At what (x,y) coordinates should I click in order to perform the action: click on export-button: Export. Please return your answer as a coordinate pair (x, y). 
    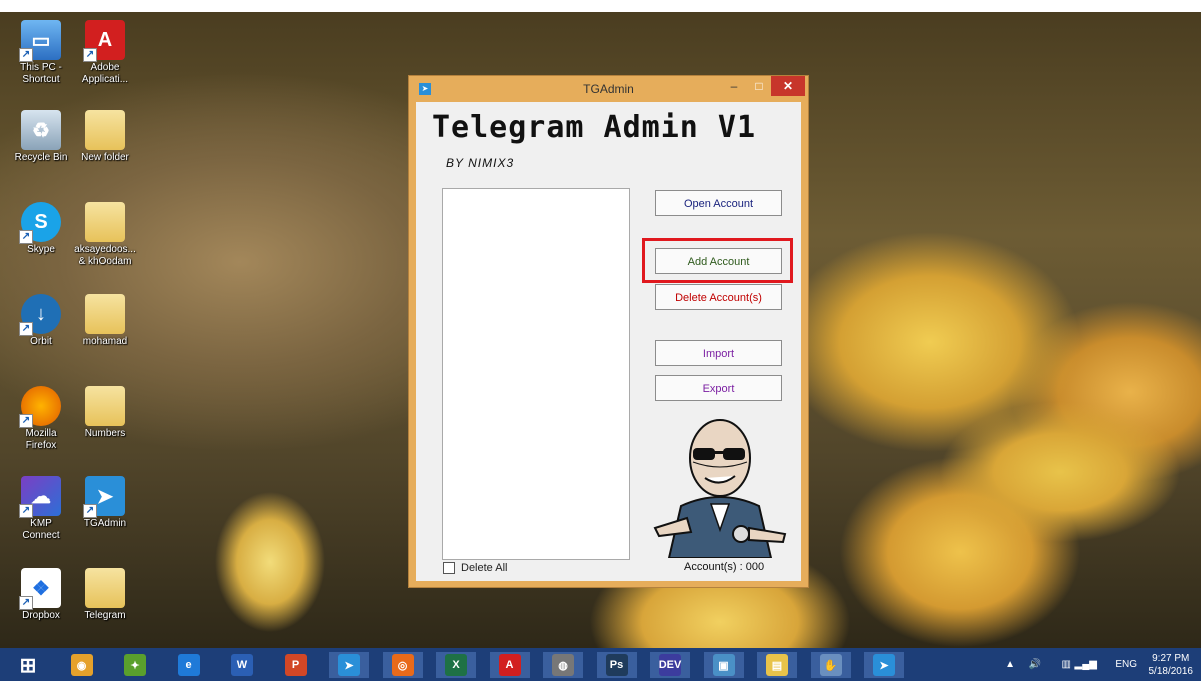
    Looking at the image, I should click on (718, 388).